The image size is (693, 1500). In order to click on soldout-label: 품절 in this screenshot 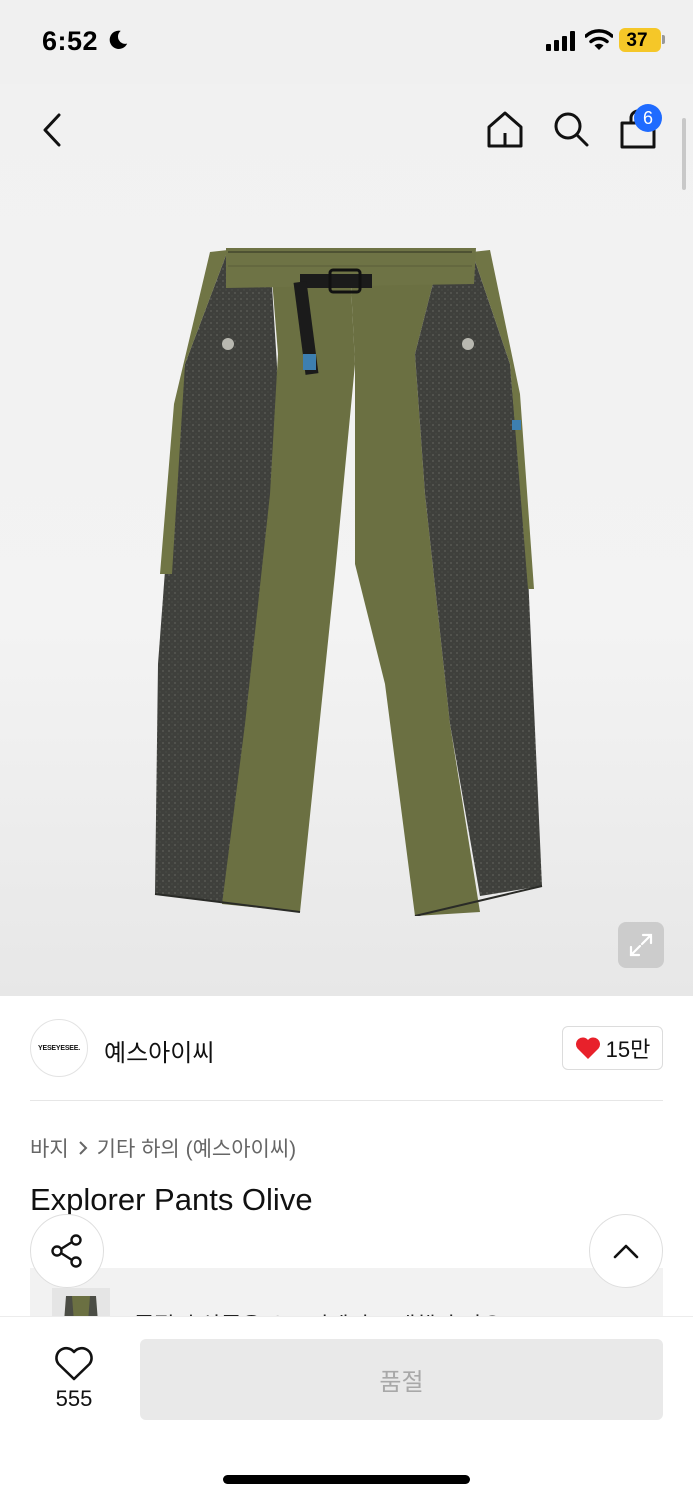, I will do `click(401, 1382)`.